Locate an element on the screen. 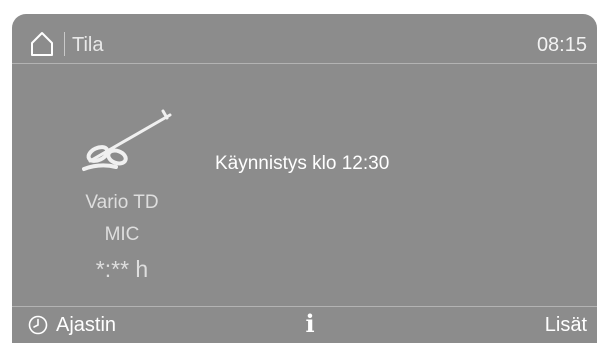 The height and width of the screenshot is (350, 604). header-separator is located at coordinates (64, 44).